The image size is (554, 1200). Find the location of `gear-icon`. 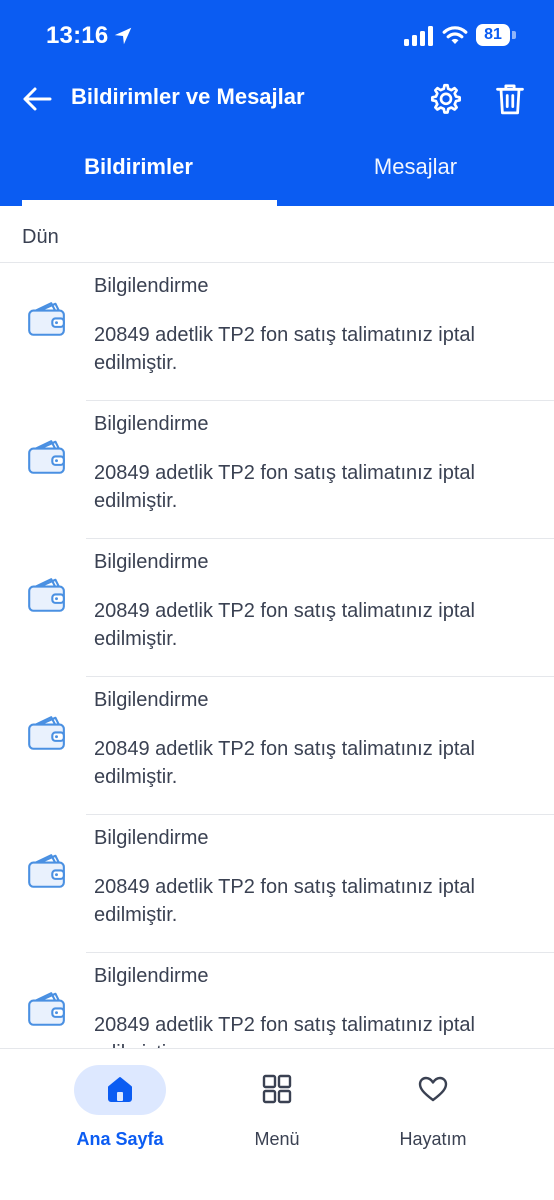

gear-icon is located at coordinates (446, 99).